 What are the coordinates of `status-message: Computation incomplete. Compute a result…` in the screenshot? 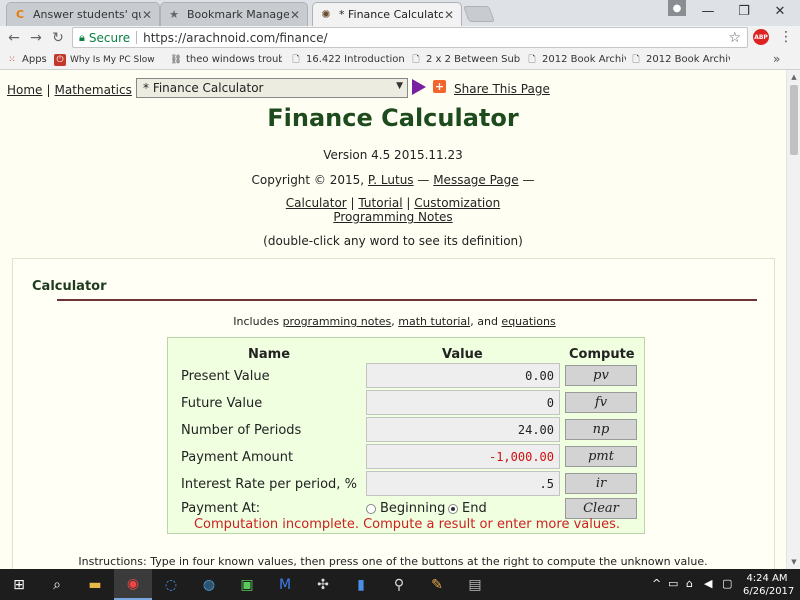 It's located at (406, 524).